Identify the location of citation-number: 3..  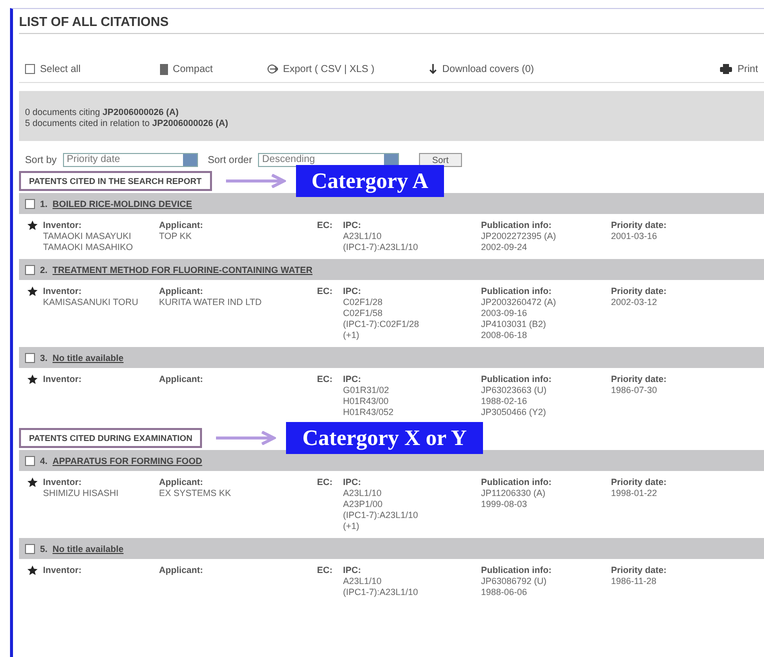
(44, 357).